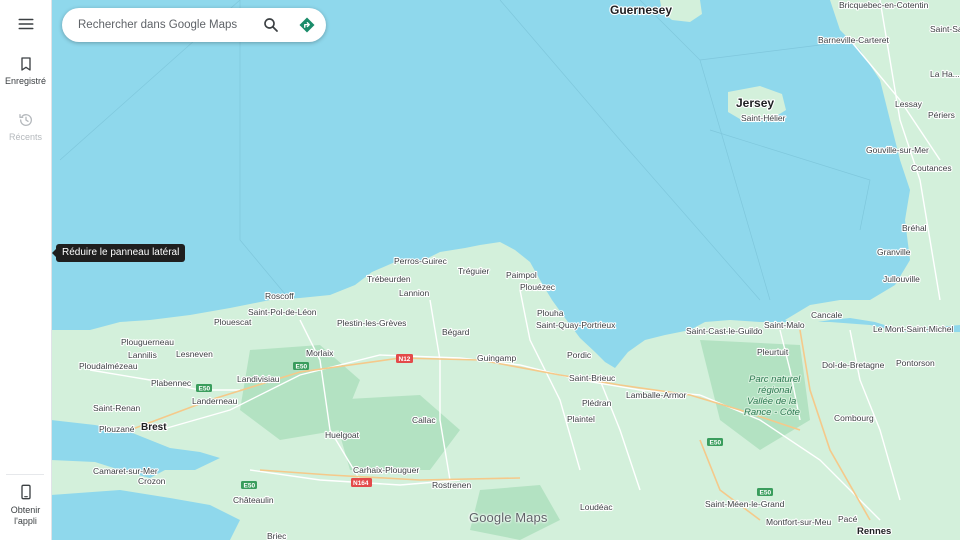  What do you see at coordinates (152, 481) in the screenshot?
I see `label-crozon: Crozon` at bounding box center [152, 481].